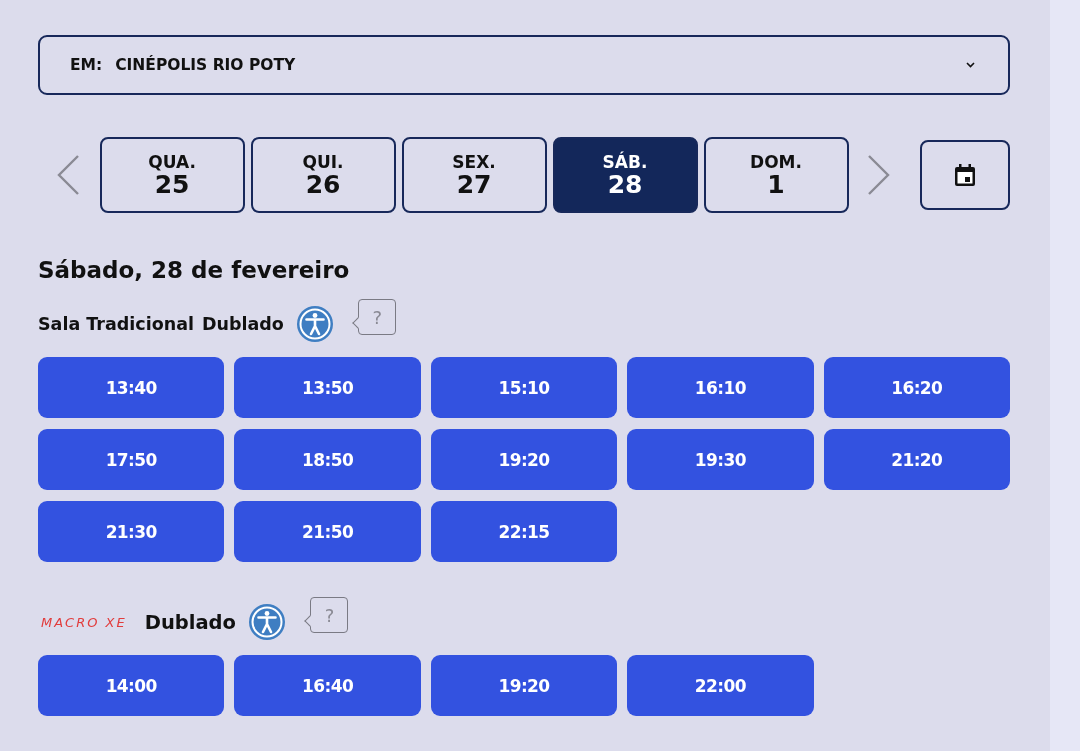  I want to click on showtime-button: 17:50, so click(131, 459).